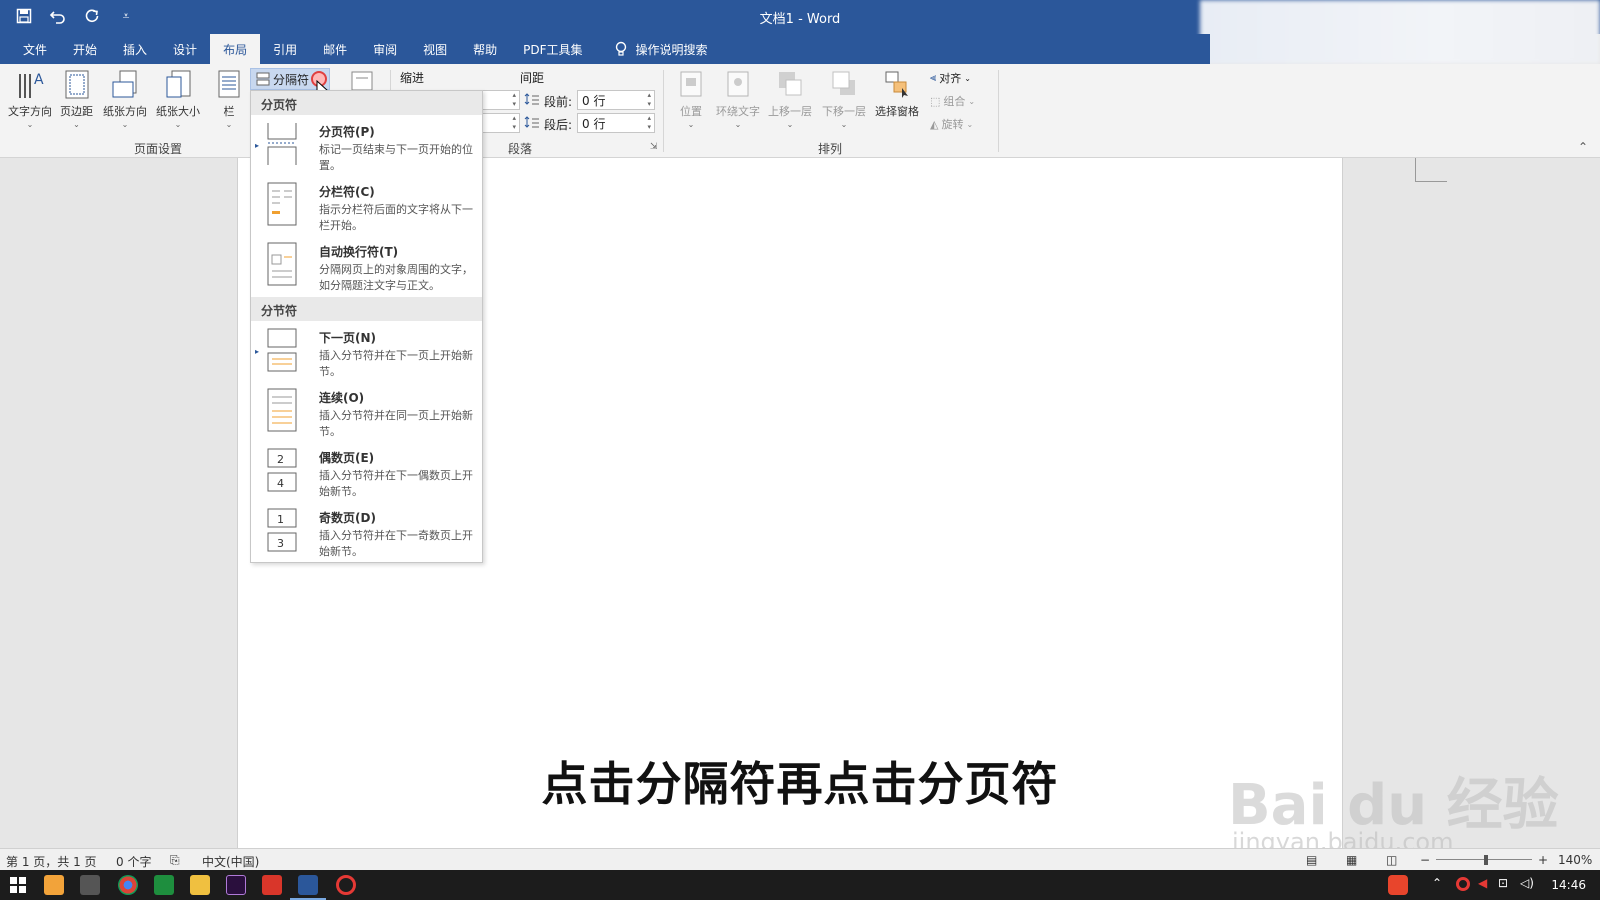 Image resolution: width=1600 pixels, height=900 pixels. Describe the element at coordinates (285, 49) in the screenshot. I see `tab-references: 引用` at that location.